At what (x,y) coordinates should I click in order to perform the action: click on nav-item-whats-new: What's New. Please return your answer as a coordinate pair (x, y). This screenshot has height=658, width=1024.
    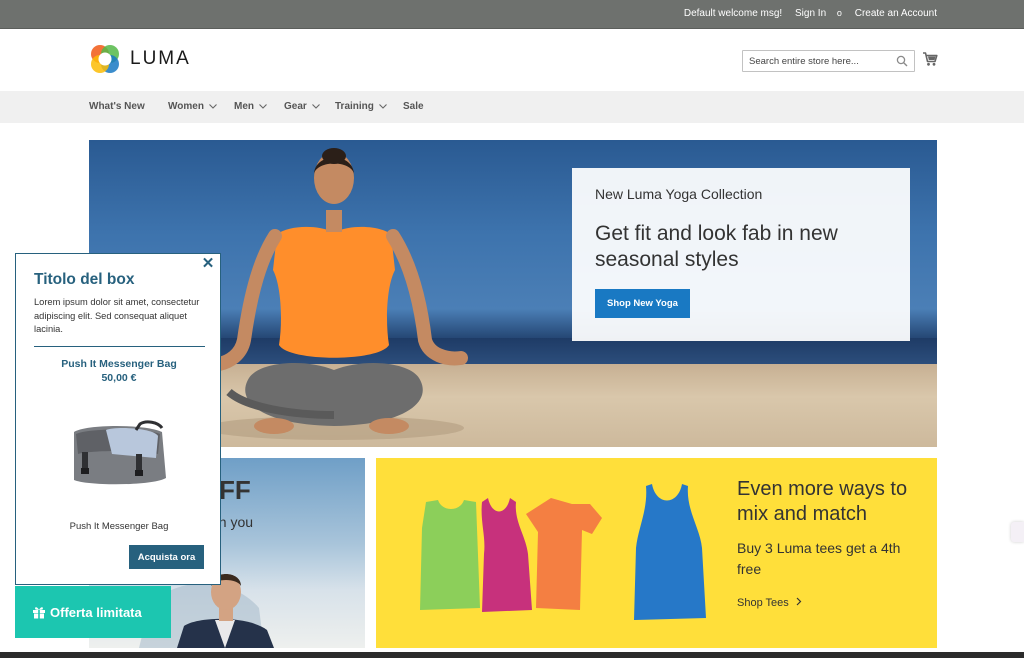
    Looking at the image, I should click on (117, 106).